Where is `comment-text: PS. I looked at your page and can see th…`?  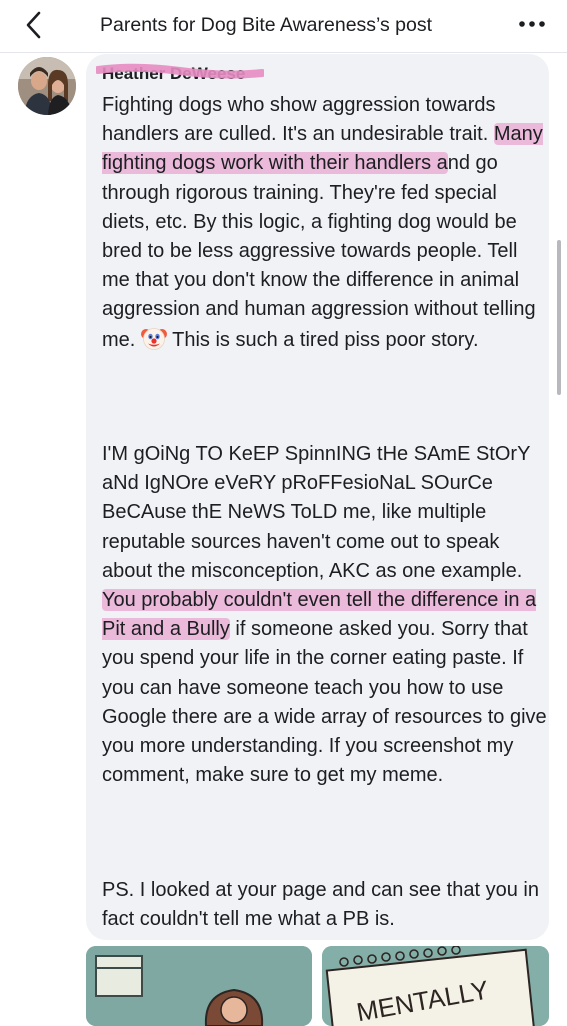
comment-text: PS. I looked at your page and can see th… is located at coordinates (320, 905).